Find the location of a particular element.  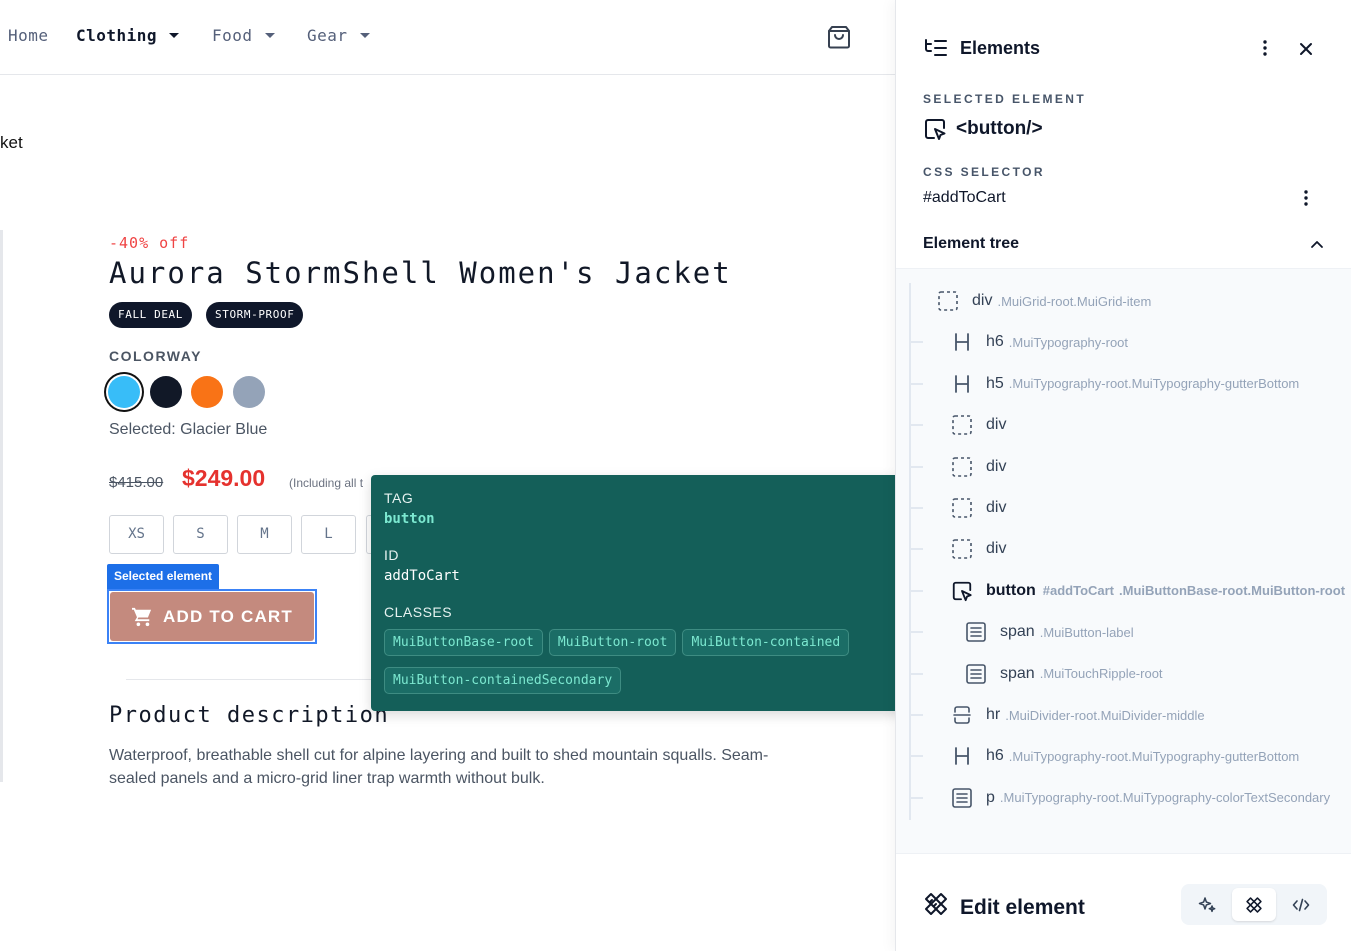

divider-icon is located at coordinates (962, 715).